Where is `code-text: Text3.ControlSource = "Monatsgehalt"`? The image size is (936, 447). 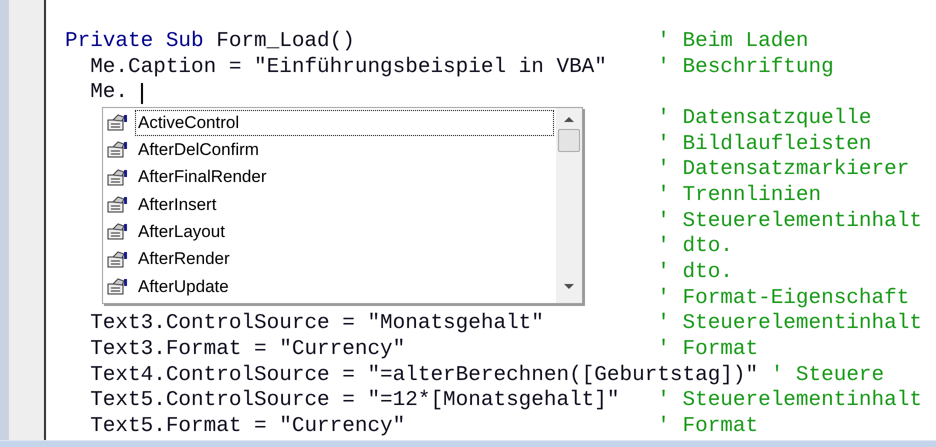
code-text: Text3.ControlSource = "Monatsgehalt" is located at coordinates (317, 324).